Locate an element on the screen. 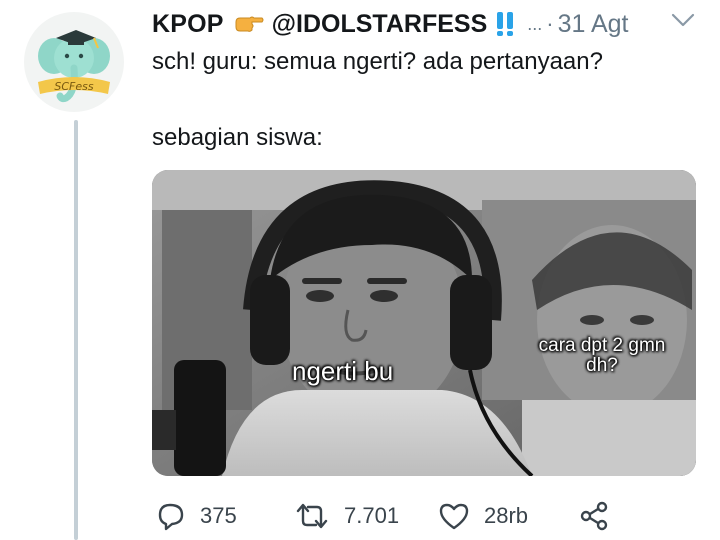 The height and width of the screenshot is (540, 720). username-handle: @IDOLSTARFESS is located at coordinates (380, 24).